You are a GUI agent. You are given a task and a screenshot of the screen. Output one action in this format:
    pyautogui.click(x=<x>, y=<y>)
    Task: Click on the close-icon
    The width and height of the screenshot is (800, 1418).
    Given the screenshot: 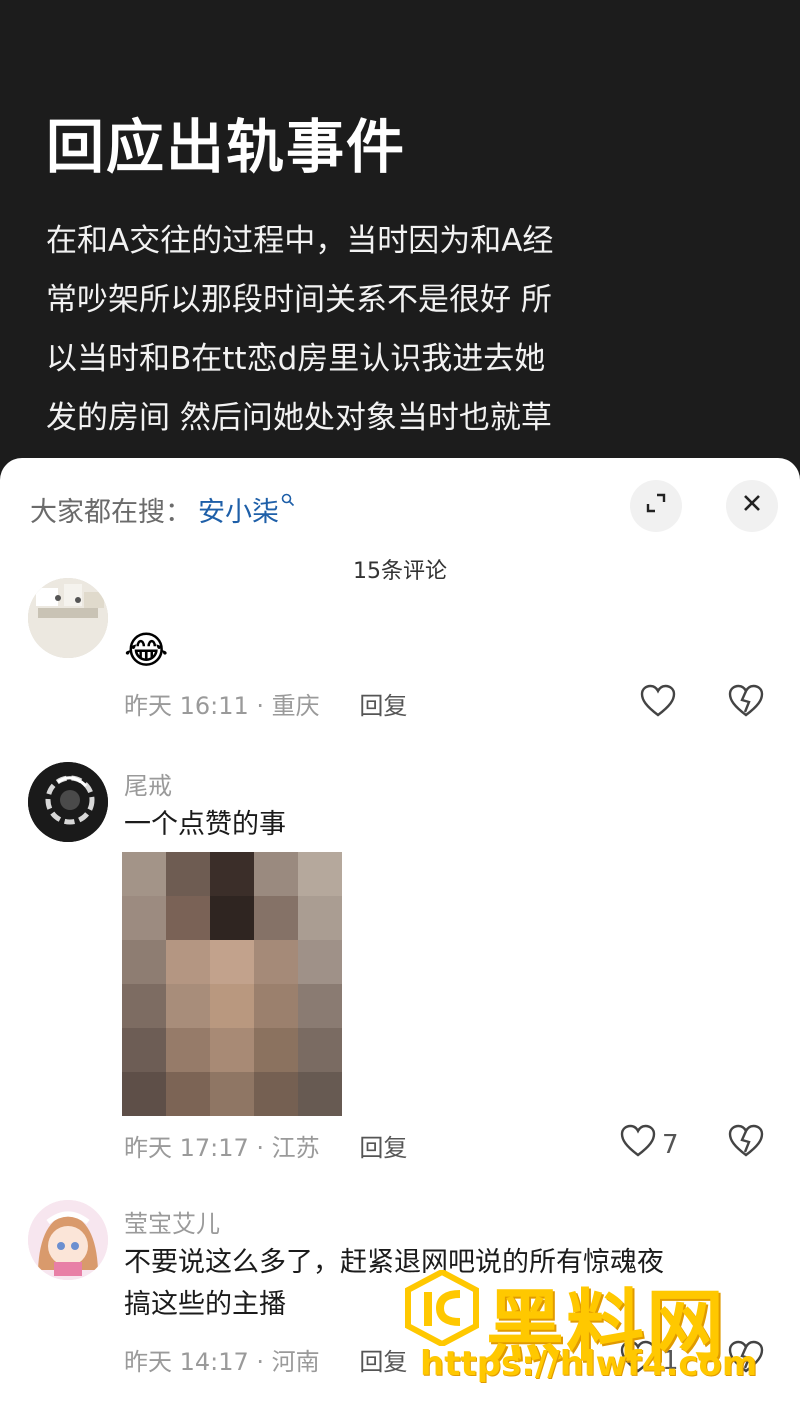 What is the action you would take?
    pyautogui.click(x=752, y=506)
    